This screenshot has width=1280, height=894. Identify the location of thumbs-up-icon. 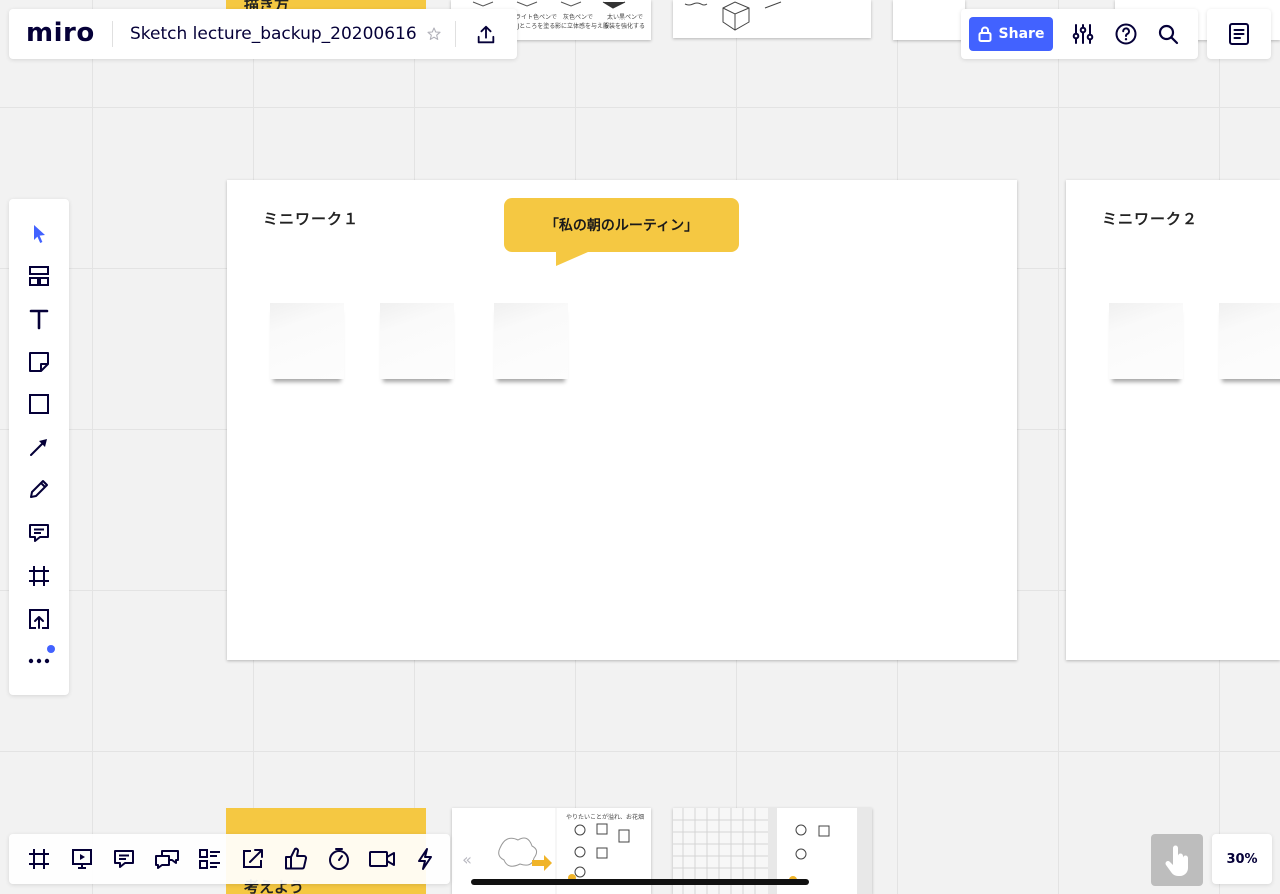
(296, 859).